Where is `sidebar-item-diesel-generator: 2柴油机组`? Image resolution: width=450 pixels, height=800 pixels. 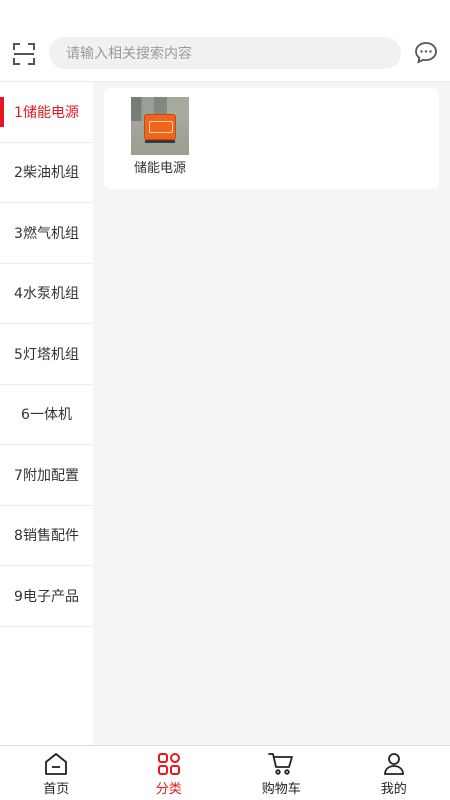 sidebar-item-diesel-generator: 2柴油机组 is located at coordinates (46, 173).